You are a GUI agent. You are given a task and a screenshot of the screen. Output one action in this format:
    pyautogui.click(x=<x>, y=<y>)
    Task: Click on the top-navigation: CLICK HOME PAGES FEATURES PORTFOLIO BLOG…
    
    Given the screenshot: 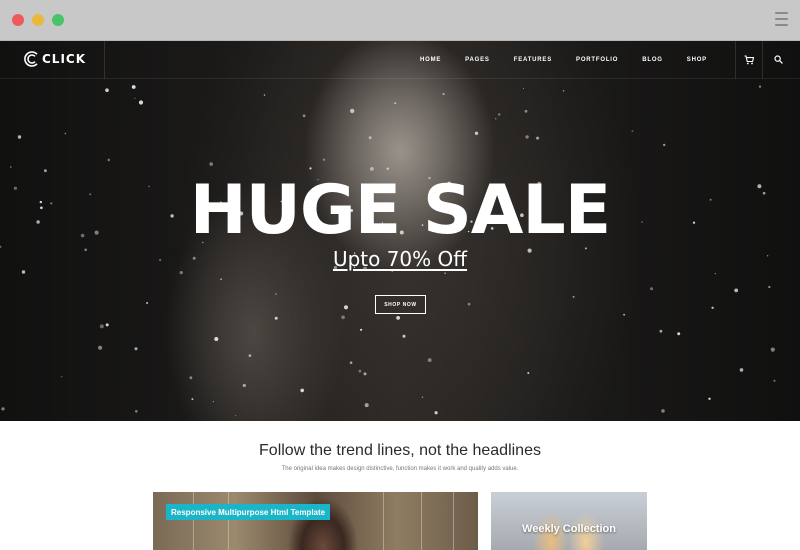 What is the action you would take?
    pyautogui.click(x=400, y=60)
    